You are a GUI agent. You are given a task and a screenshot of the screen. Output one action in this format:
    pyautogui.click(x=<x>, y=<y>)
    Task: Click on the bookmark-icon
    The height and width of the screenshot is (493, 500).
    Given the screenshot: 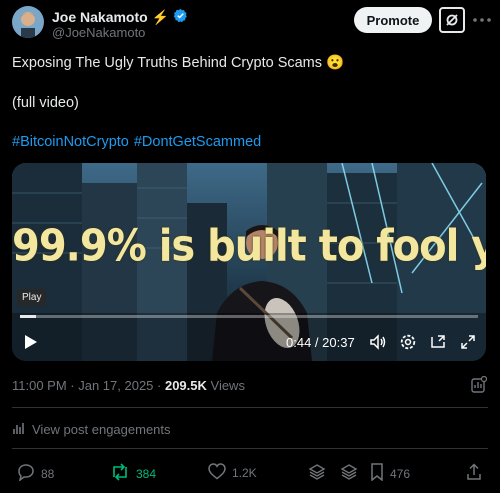 What is the action you would take?
    pyautogui.click(x=377, y=473)
    